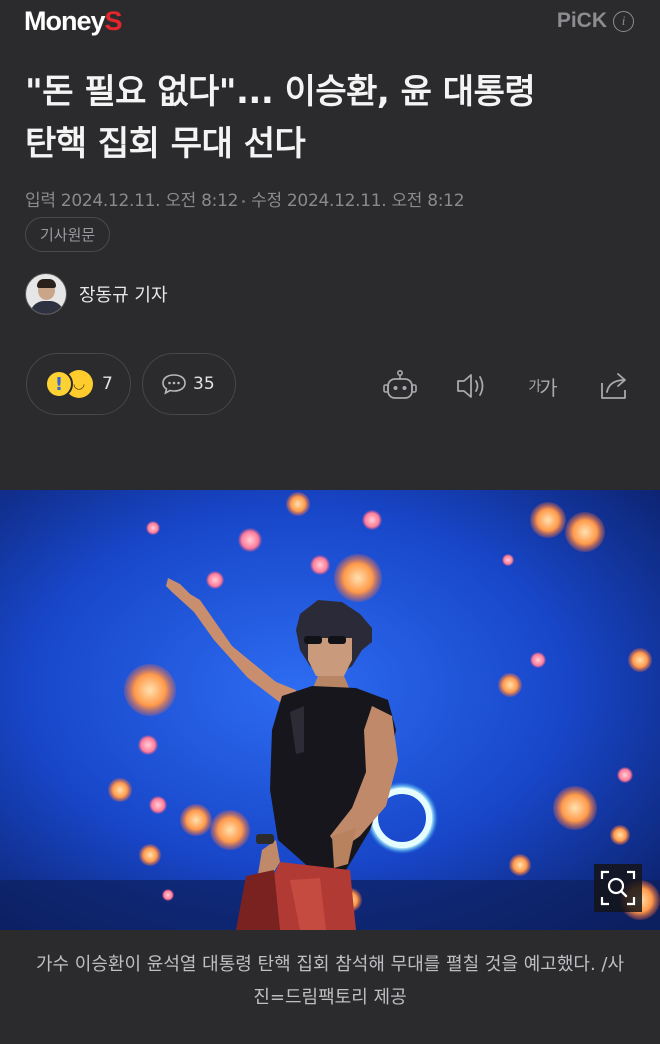  Describe the element at coordinates (174, 384) in the screenshot. I see `comment-icon` at that location.